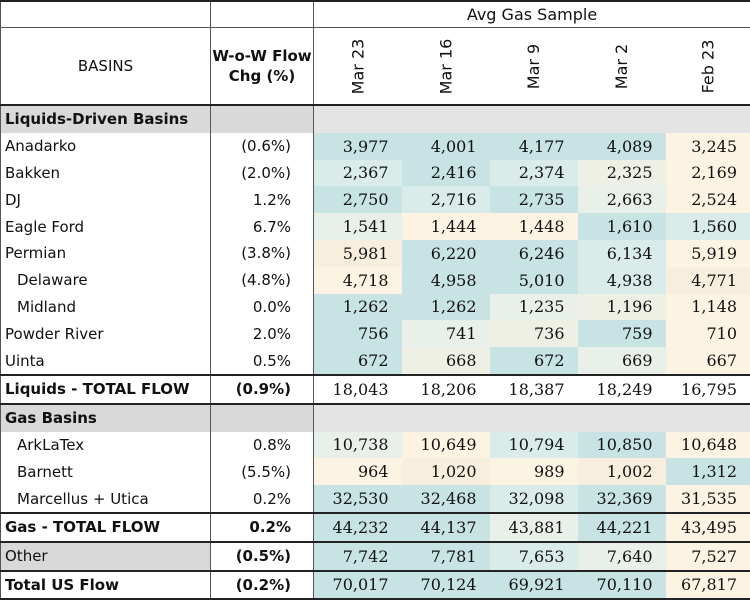 The width and height of the screenshot is (750, 600). I want to click on basin-name: Permian, so click(106, 253).